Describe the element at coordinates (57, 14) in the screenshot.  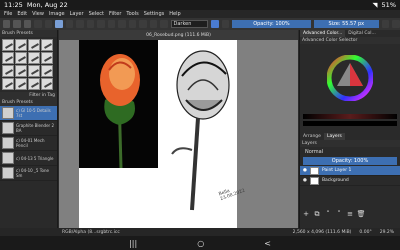
I see `menu-image: Image` at that location.